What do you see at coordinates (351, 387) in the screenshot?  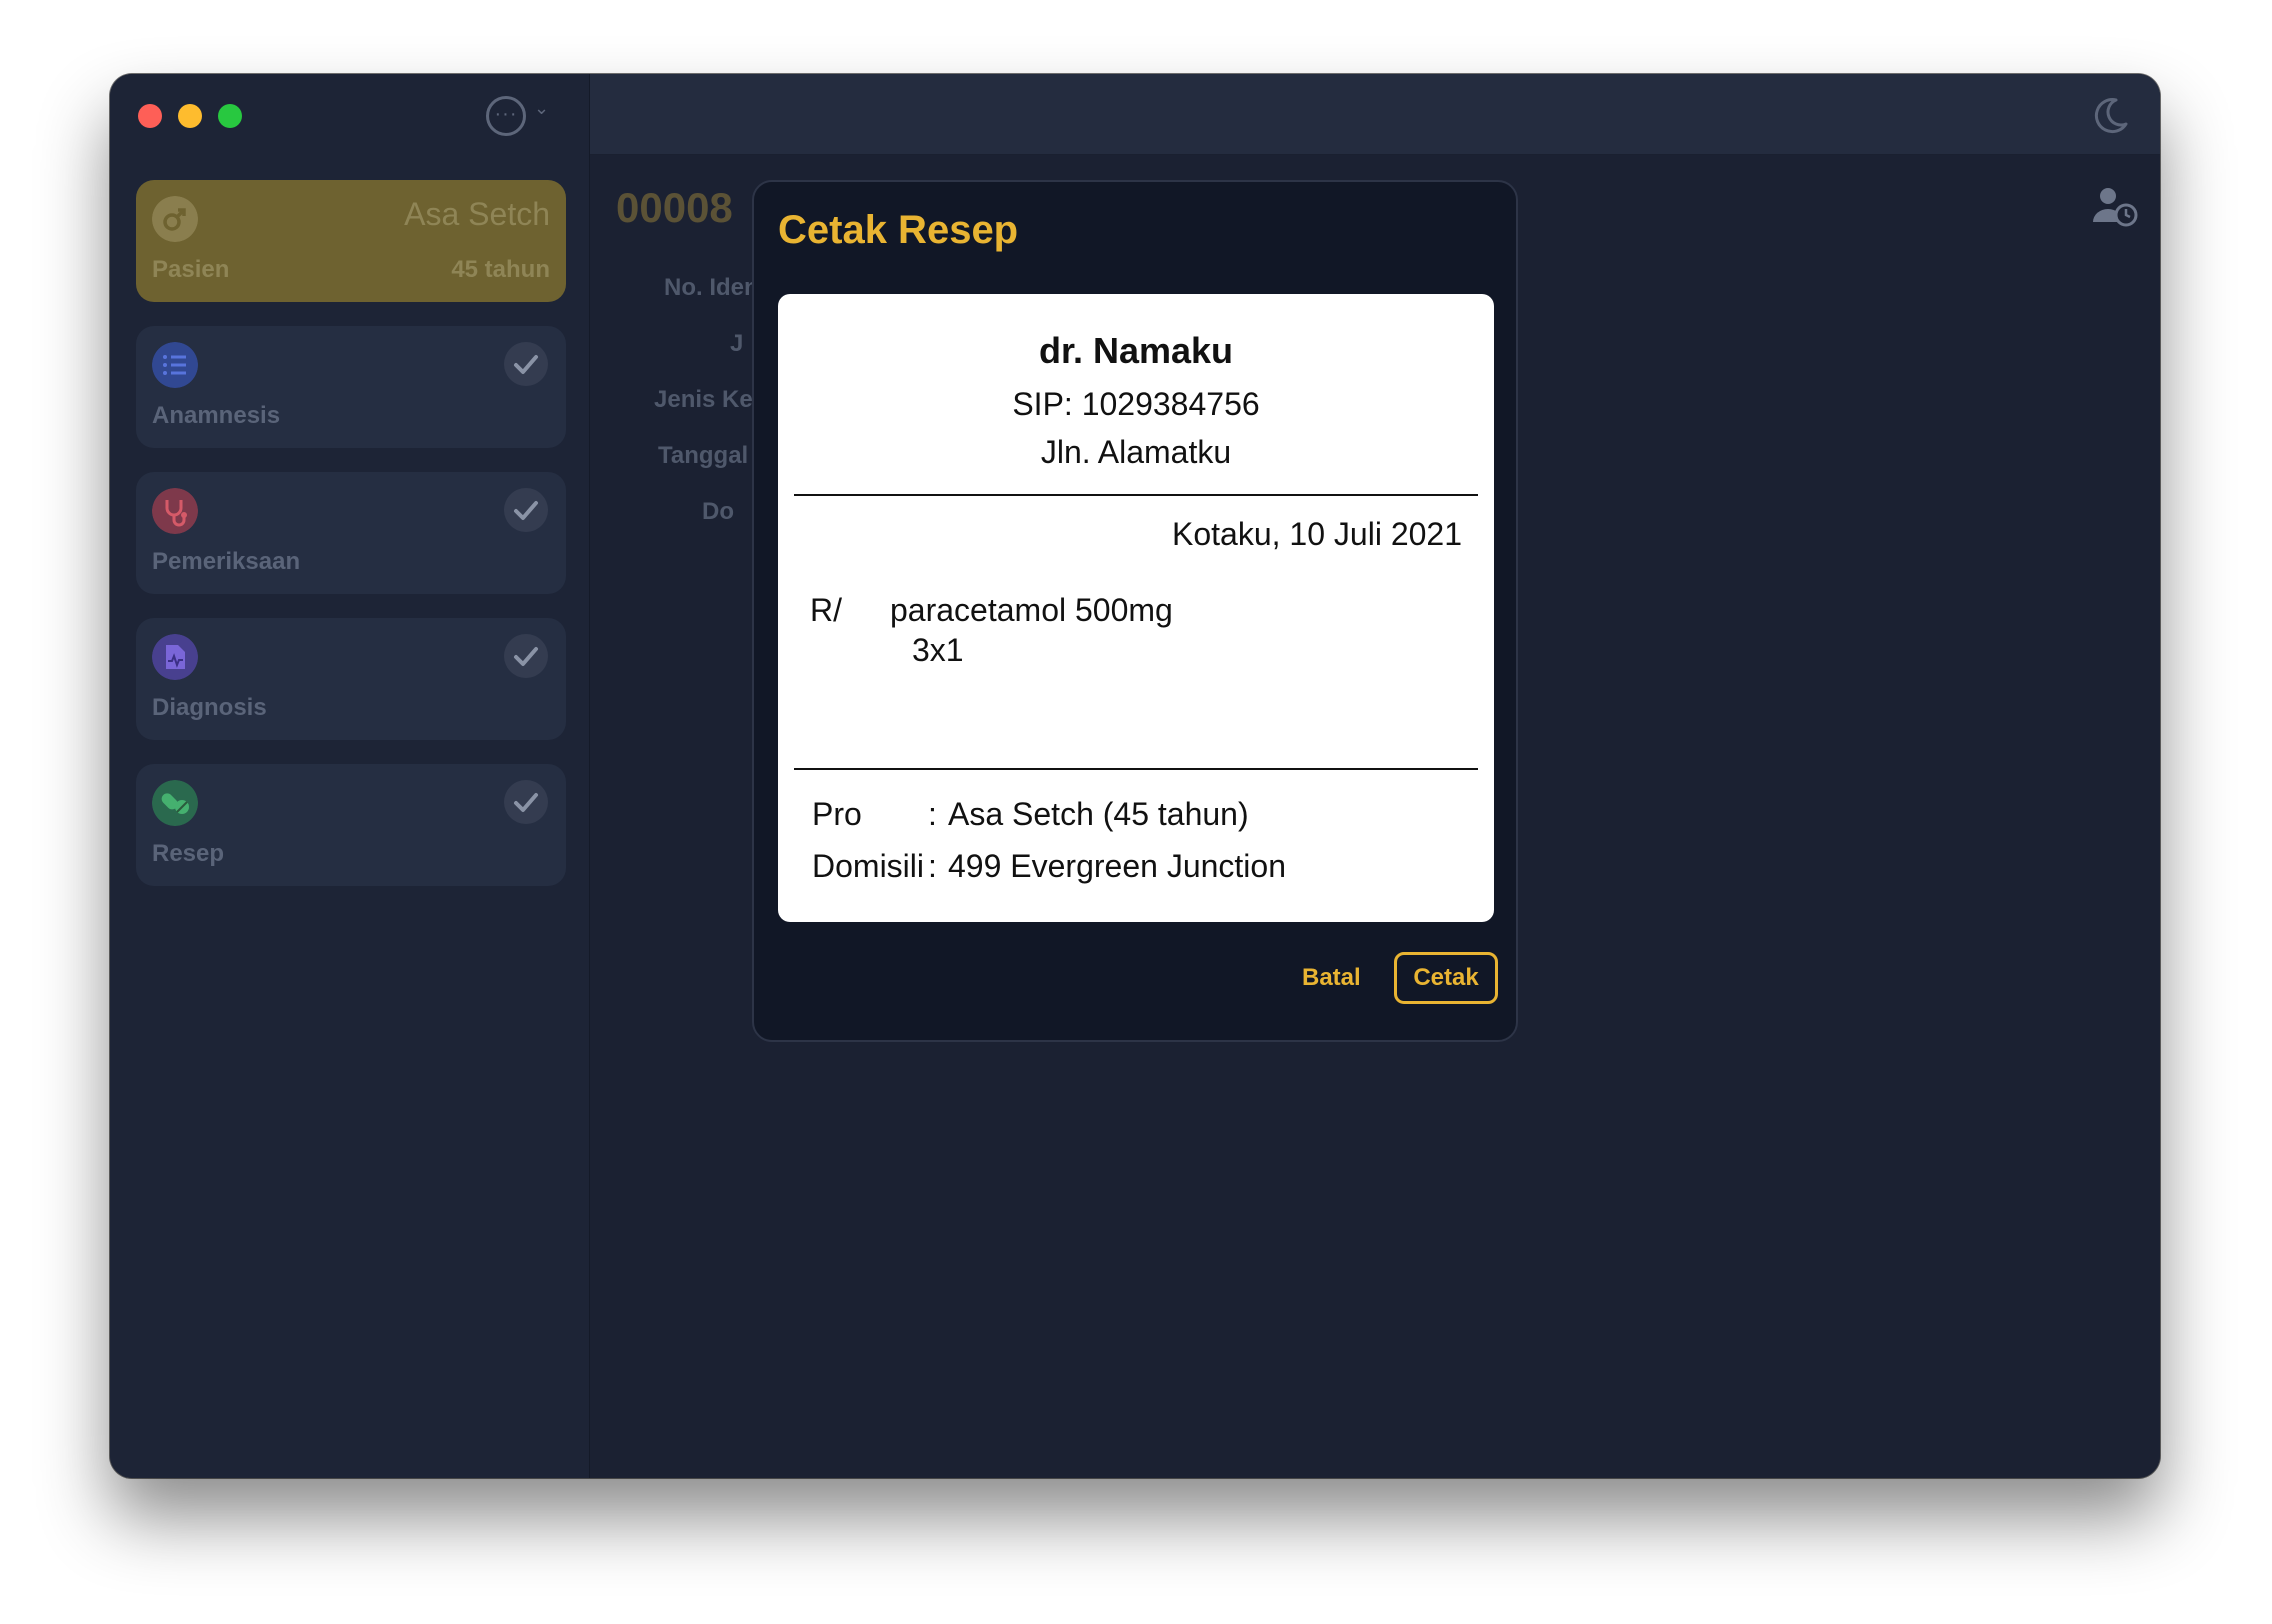 I see `sidebar-item-anamnesis: Anamnesis` at bounding box center [351, 387].